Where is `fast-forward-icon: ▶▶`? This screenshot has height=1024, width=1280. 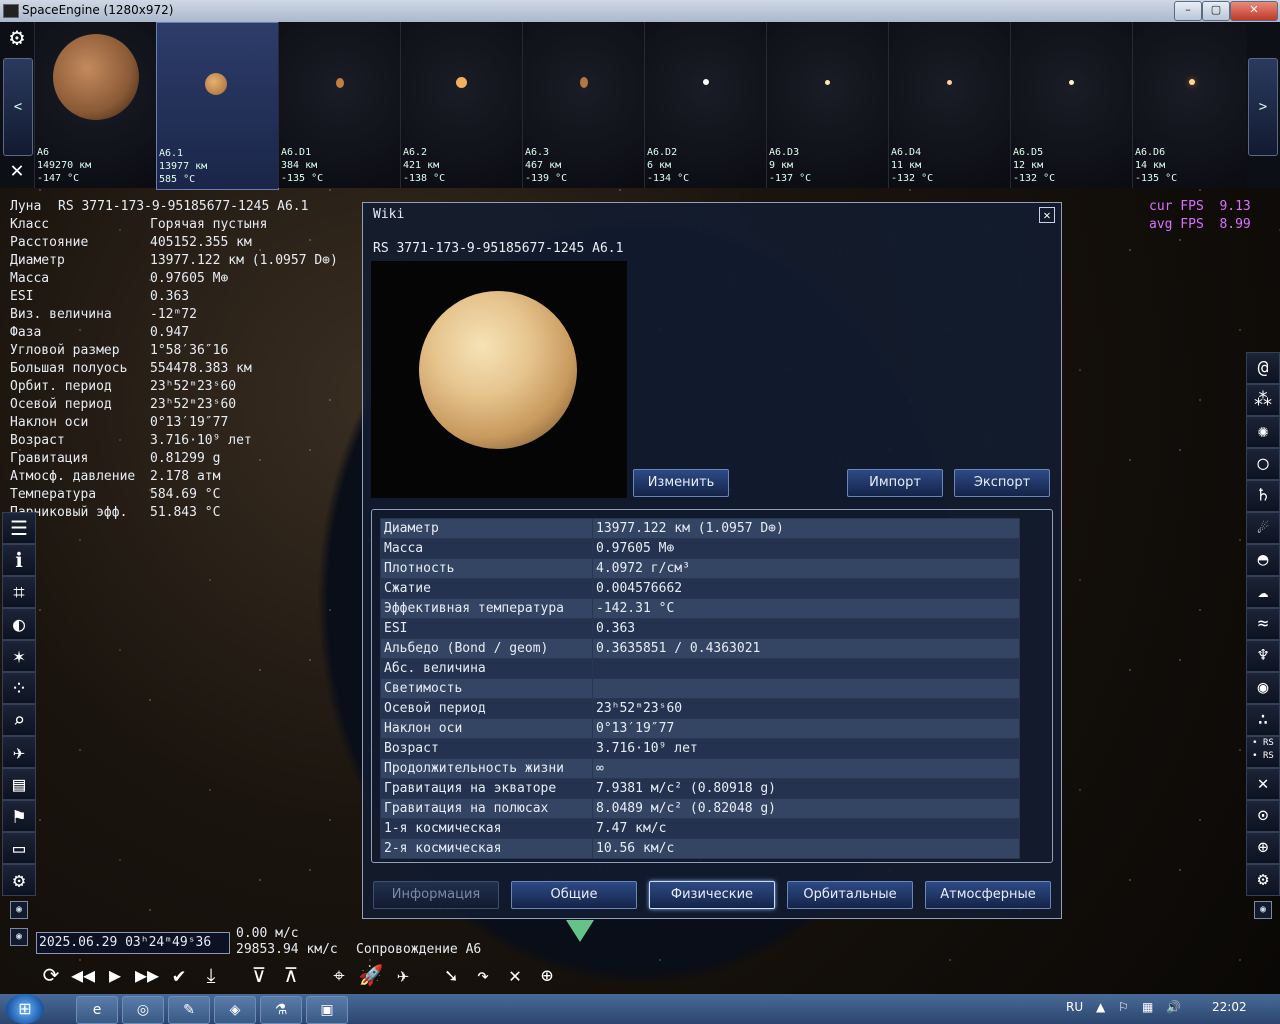 fast-forward-icon: ▶▶ is located at coordinates (147, 975).